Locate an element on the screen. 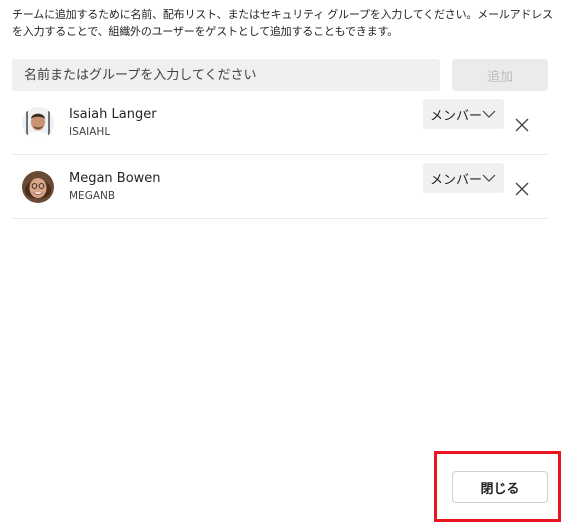  isaiah-avatar-icon is located at coordinates (38, 123).